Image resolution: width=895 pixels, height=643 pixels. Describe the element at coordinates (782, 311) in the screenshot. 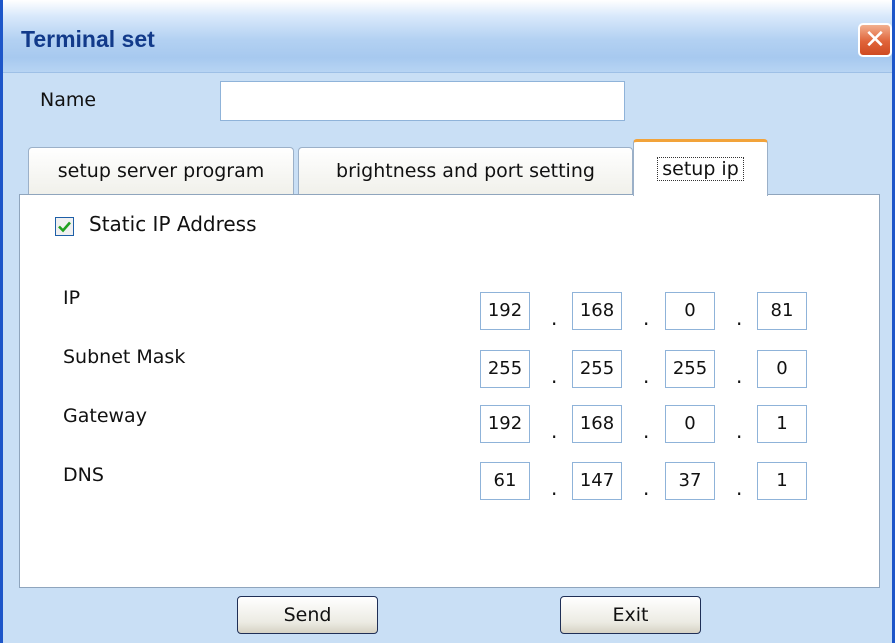

I see `ip-octet-4: 81` at that location.